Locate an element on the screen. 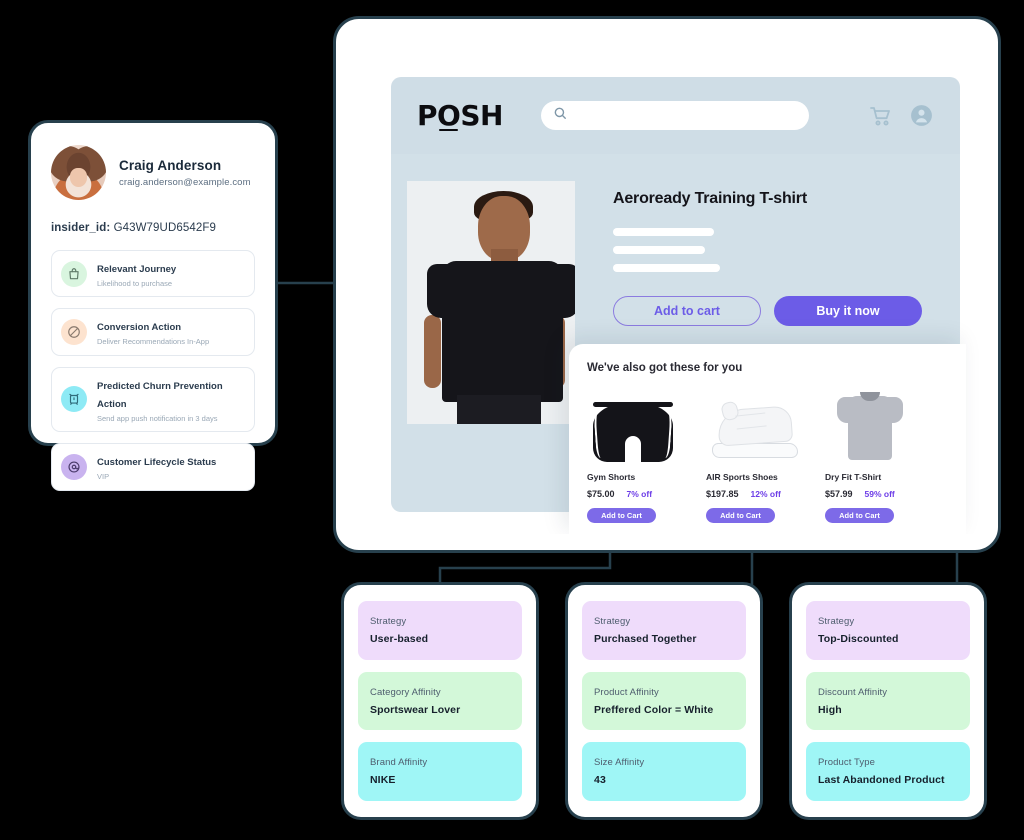 This screenshot has height=840, width=1024. attribute-title: Predicted Churn Prevention Action is located at coordinates (160, 395).